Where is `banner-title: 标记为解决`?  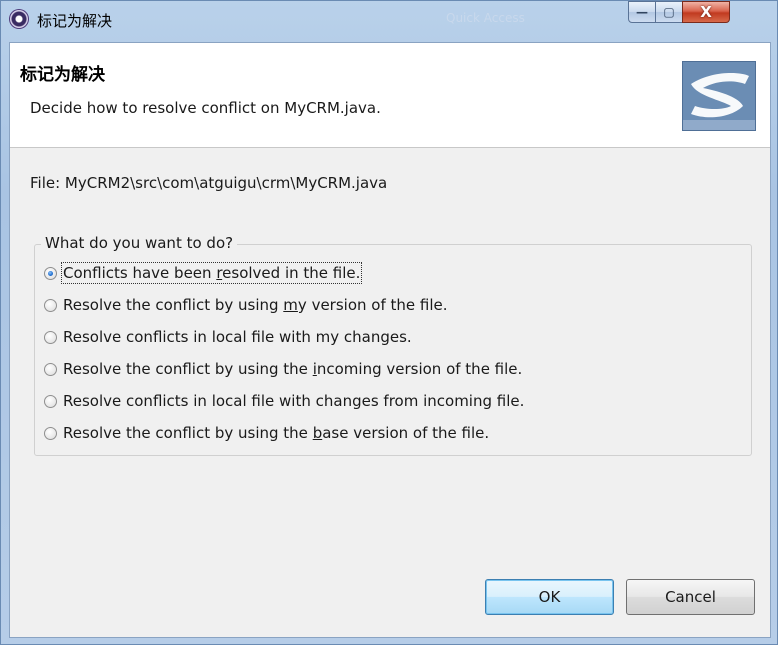 banner-title: 标记为解决 is located at coordinates (62, 75).